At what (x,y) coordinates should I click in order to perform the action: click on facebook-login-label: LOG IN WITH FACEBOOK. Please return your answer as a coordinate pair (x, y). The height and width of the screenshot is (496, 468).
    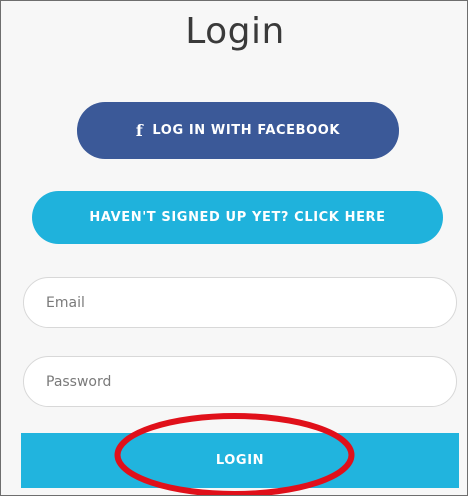
    Looking at the image, I should click on (246, 130).